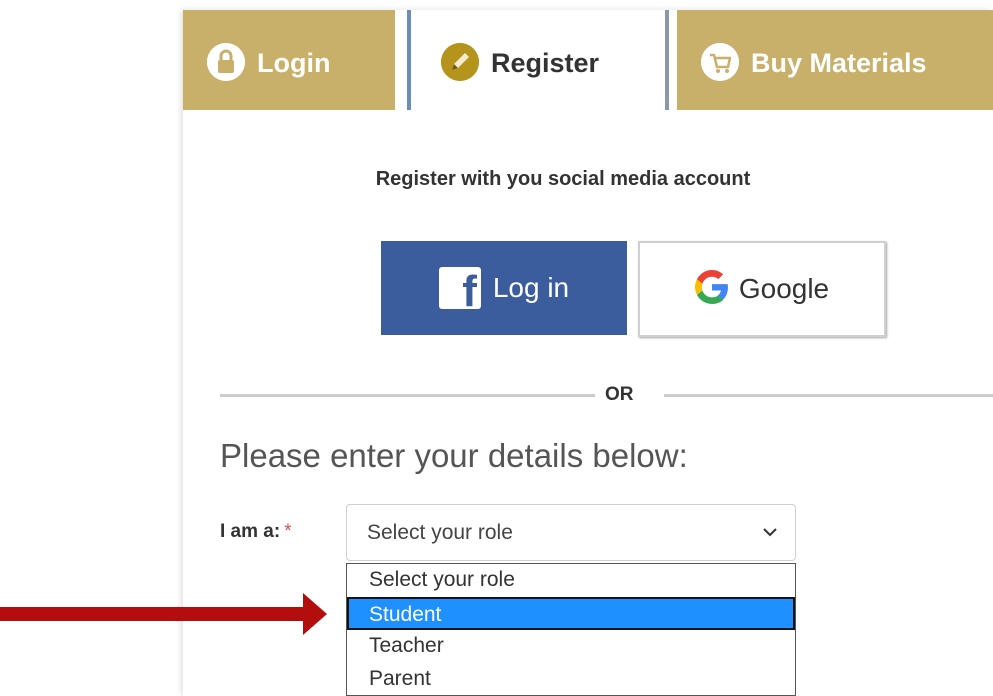 This screenshot has width=993, height=696. Describe the element at coordinates (459, 288) in the screenshot. I see `facebook-icon: f` at that location.